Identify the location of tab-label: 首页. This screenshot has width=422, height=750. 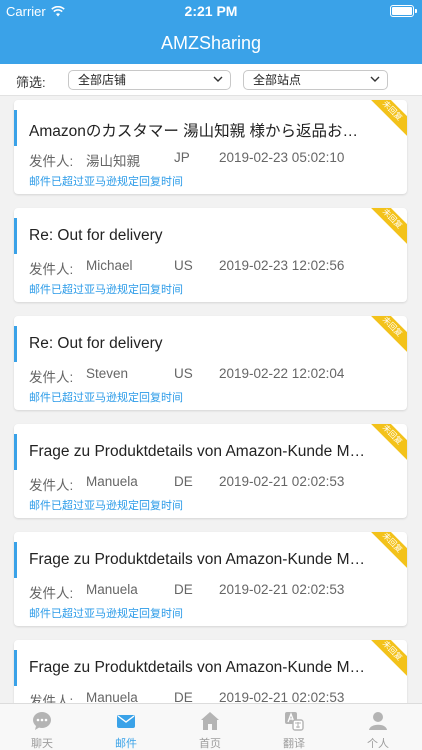
(210, 744).